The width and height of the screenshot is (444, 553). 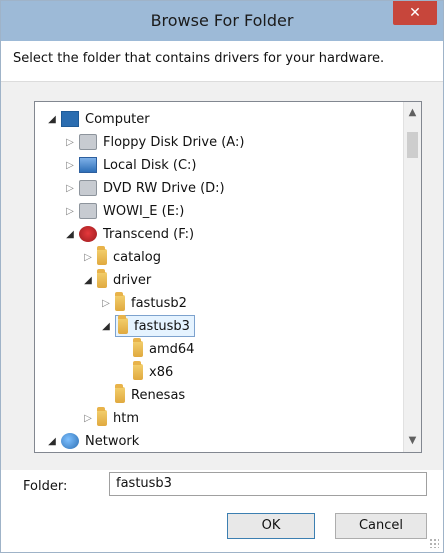 I want to click on computer-icon, so click(x=70, y=119).